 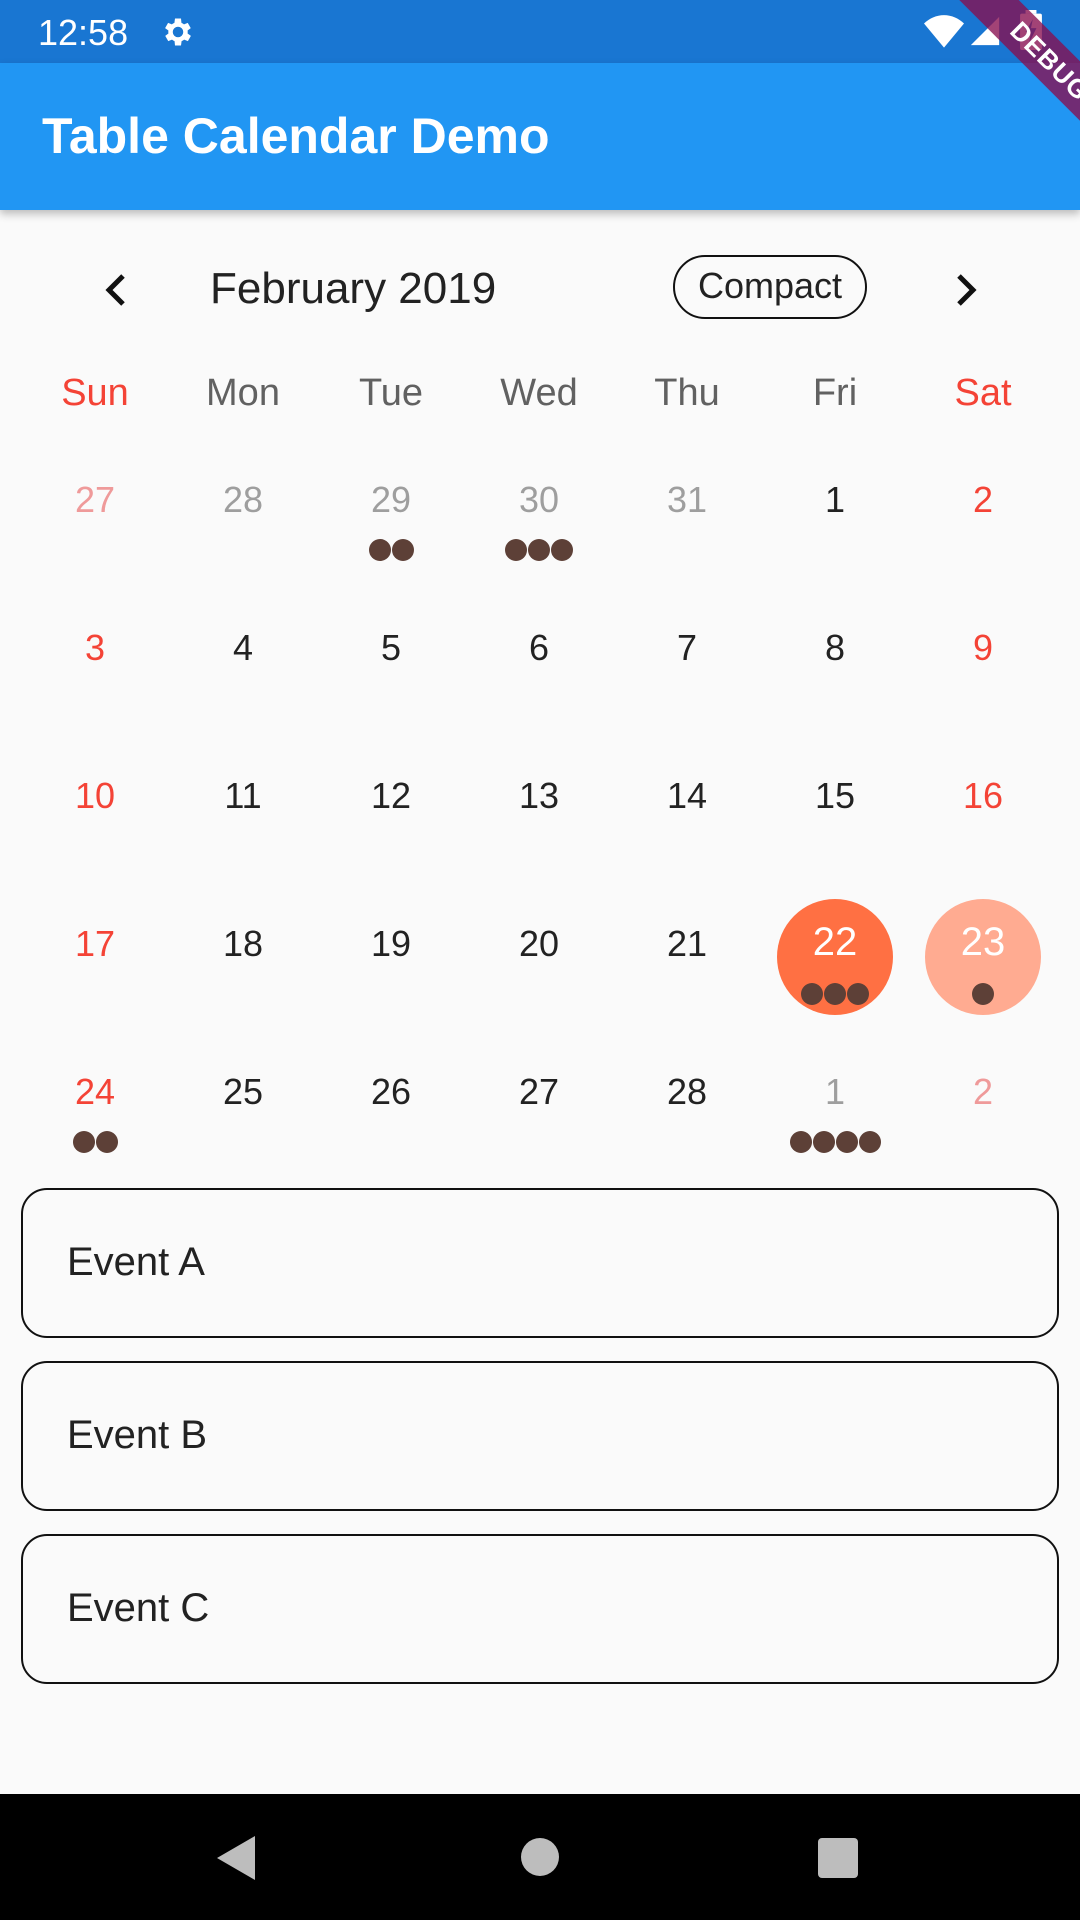 I want to click on day-cell-today: 23, so click(x=983, y=958).